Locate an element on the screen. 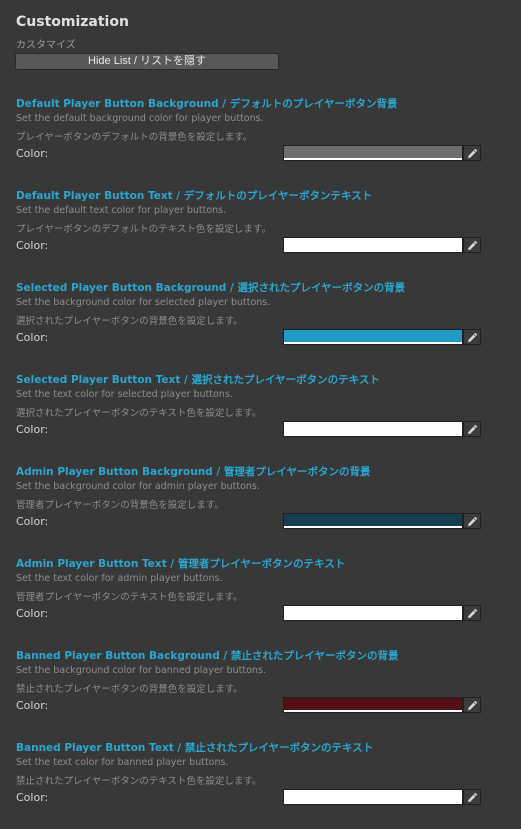 This screenshot has width=521, height=829. section-description-jp: 禁止されたプレイヤーボタンのテキスト色を設定します。 is located at coordinates (139, 781).